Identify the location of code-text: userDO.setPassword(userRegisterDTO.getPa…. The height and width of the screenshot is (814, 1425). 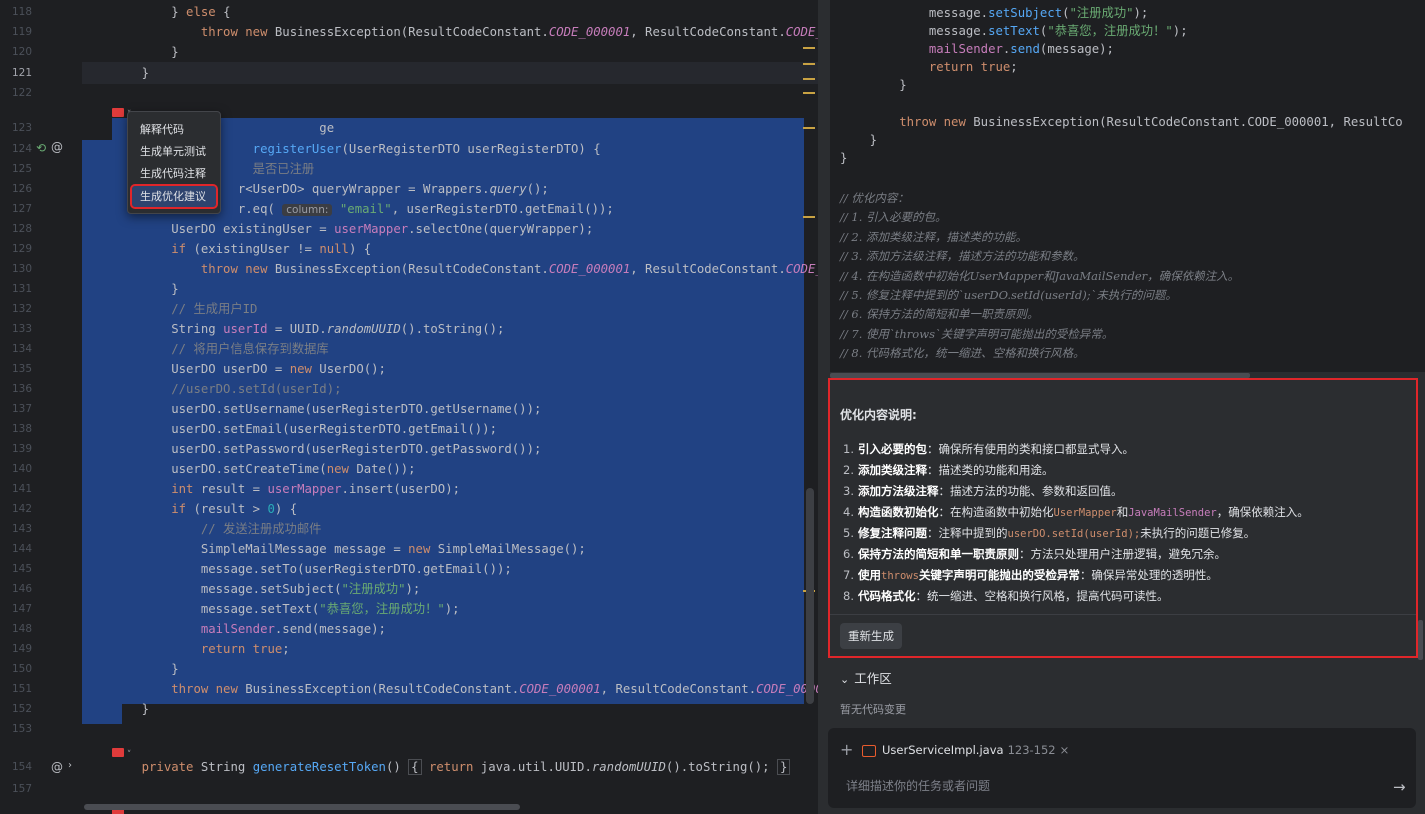
(327, 449).